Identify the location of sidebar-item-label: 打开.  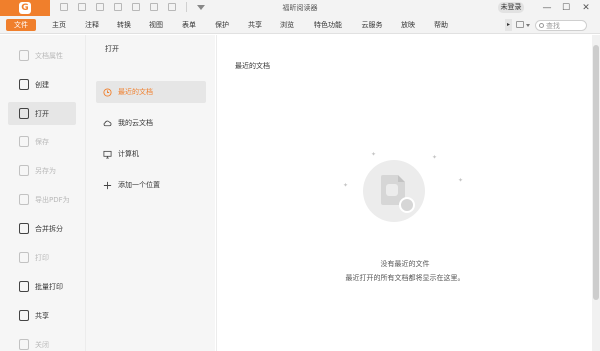
(42, 113).